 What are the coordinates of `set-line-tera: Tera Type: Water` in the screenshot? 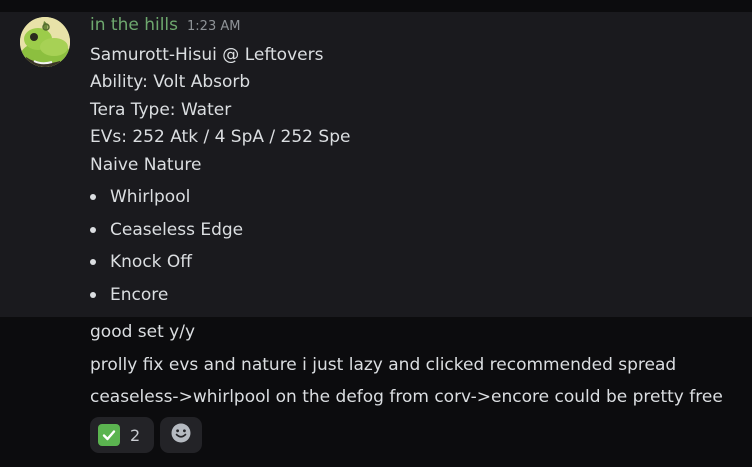 It's located at (161, 110).